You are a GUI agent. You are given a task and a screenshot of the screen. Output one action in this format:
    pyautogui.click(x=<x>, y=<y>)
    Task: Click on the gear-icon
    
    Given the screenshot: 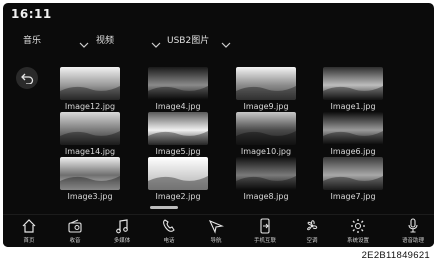 What is the action you would take?
    pyautogui.click(x=358, y=226)
    